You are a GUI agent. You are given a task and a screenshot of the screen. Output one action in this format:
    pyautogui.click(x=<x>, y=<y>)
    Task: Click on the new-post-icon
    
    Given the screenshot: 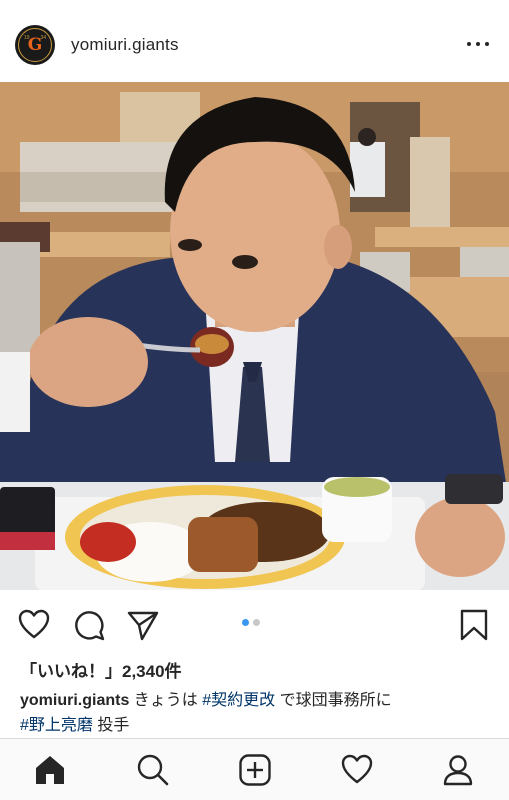 What is the action you would take?
    pyautogui.click(x=255, y=770)
    